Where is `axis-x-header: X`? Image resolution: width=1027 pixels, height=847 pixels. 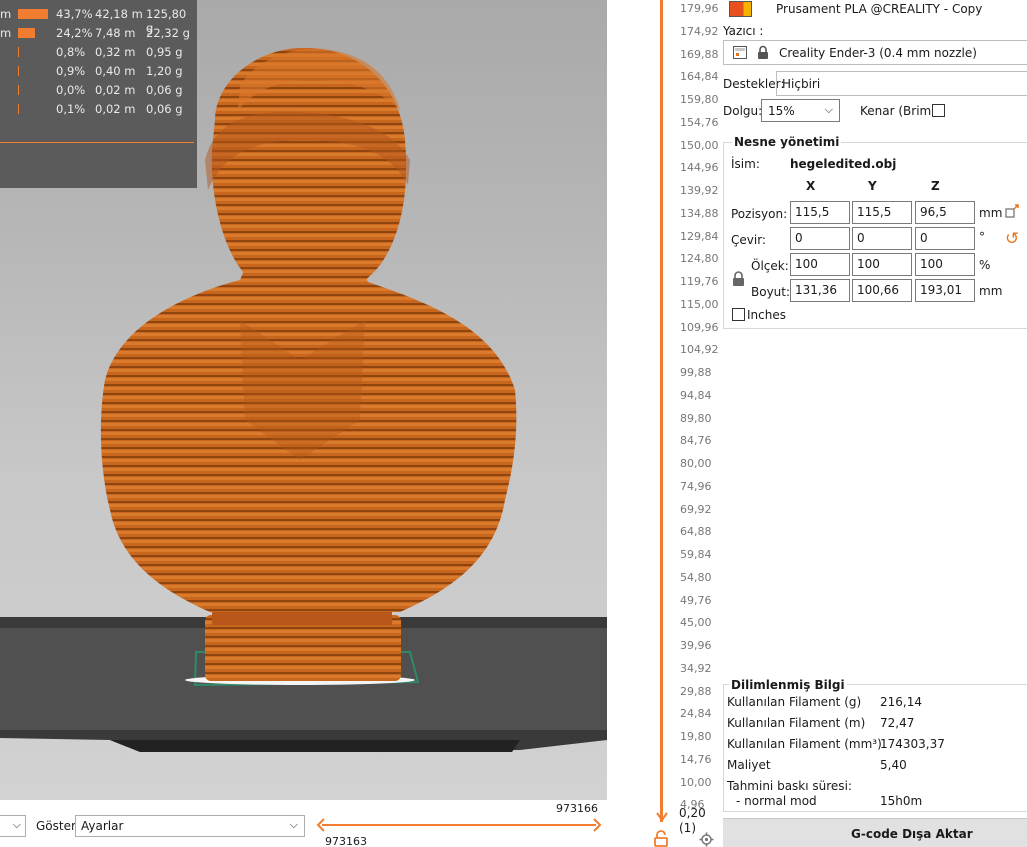 axis-x-header: X is located at coordinates (811, 186).